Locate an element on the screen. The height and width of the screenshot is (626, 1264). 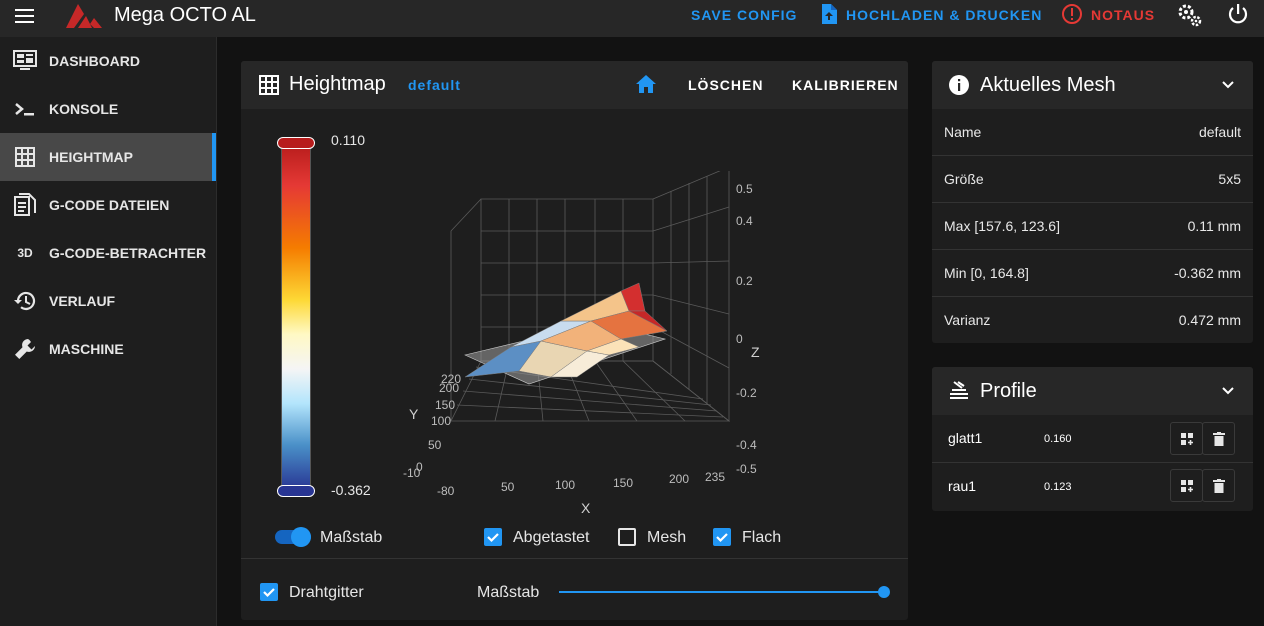
profiles-header: Profile is located at coordinates (1092, 391).